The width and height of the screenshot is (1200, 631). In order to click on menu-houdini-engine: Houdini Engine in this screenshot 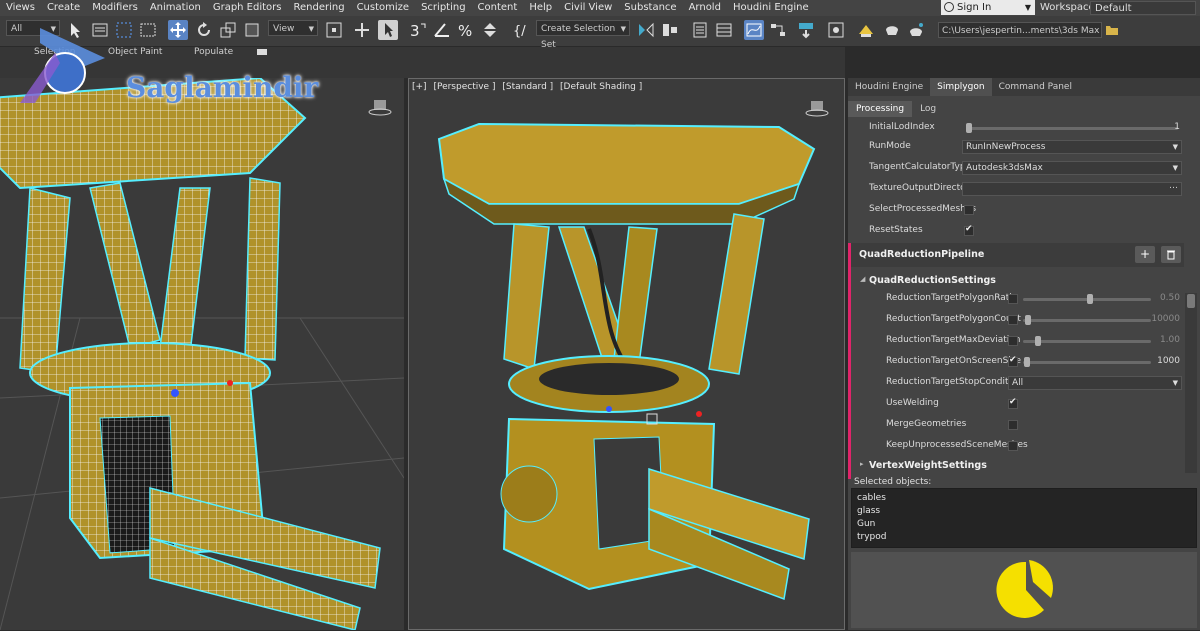, I will do `click(771, 8)`.